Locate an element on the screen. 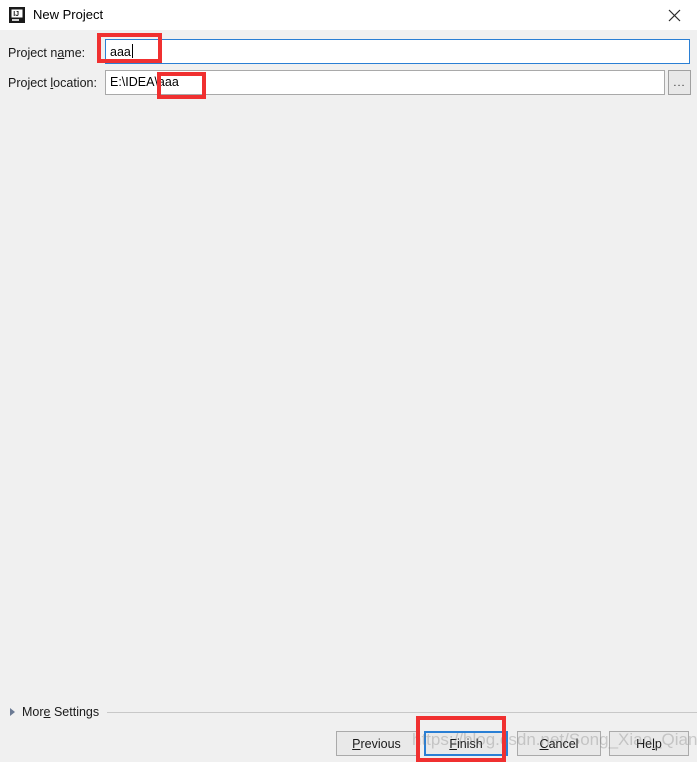 The width and height of the screenshot is (697, 762). more-settings-separator is located at coordinates (402, 712).